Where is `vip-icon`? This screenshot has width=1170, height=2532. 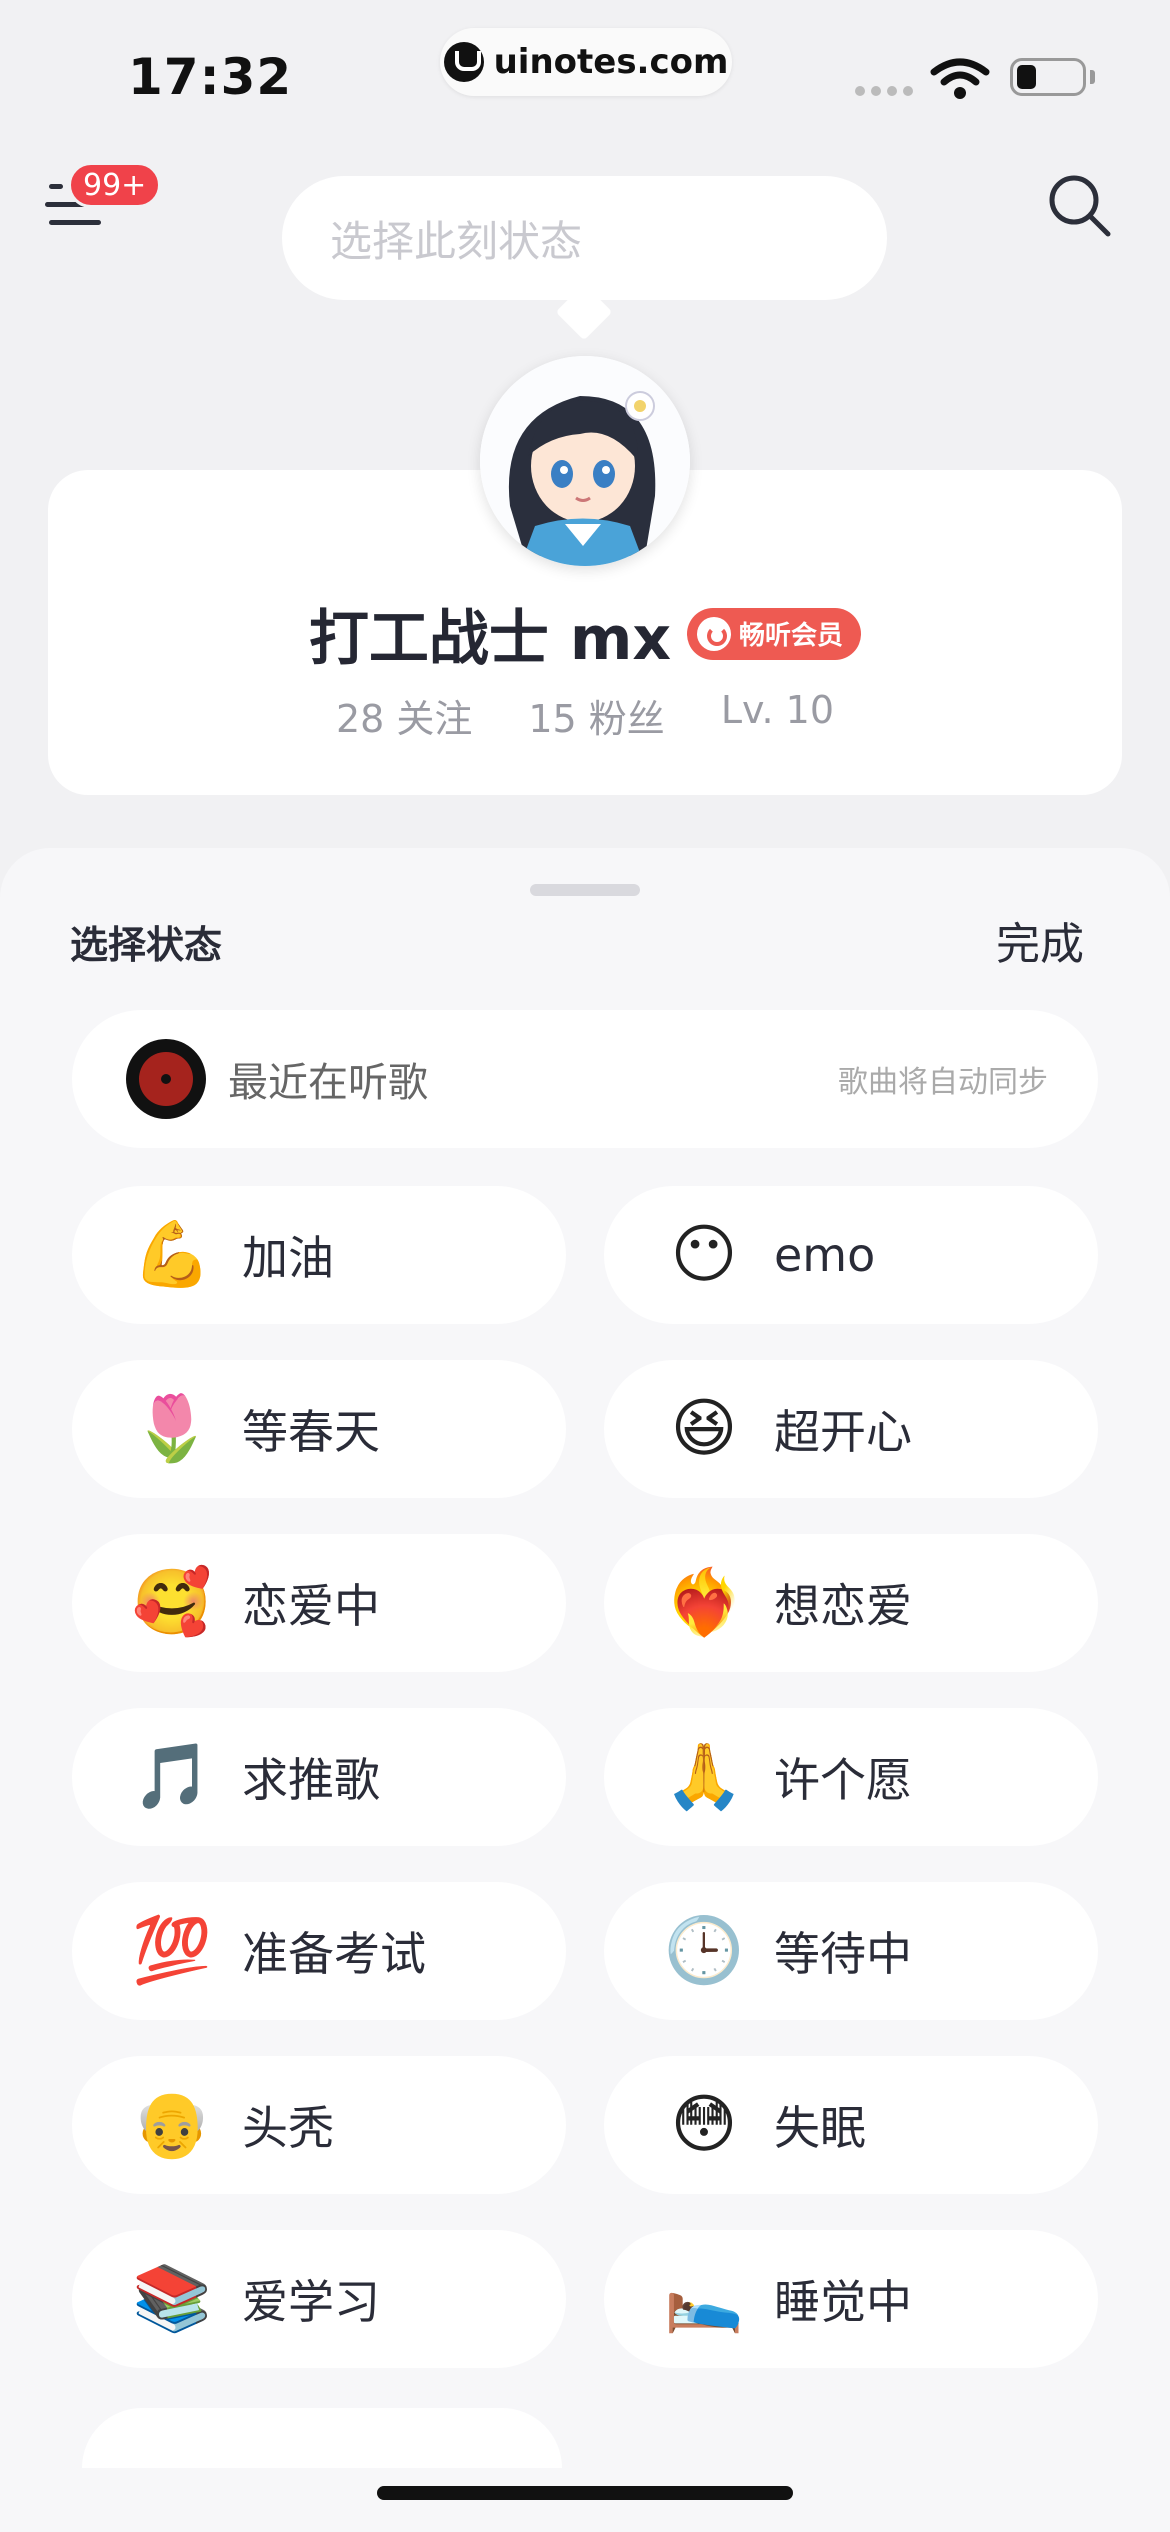 vip-icon is located at coordinates (714, 633).